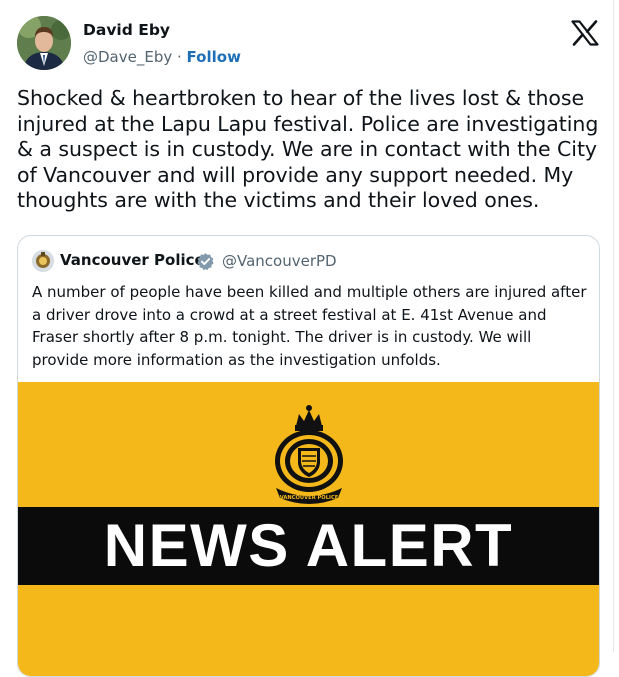 The image size is (619, 677). I want to click on crest-scroll-text: VANCOUVER POLICE, so click(309, 498).